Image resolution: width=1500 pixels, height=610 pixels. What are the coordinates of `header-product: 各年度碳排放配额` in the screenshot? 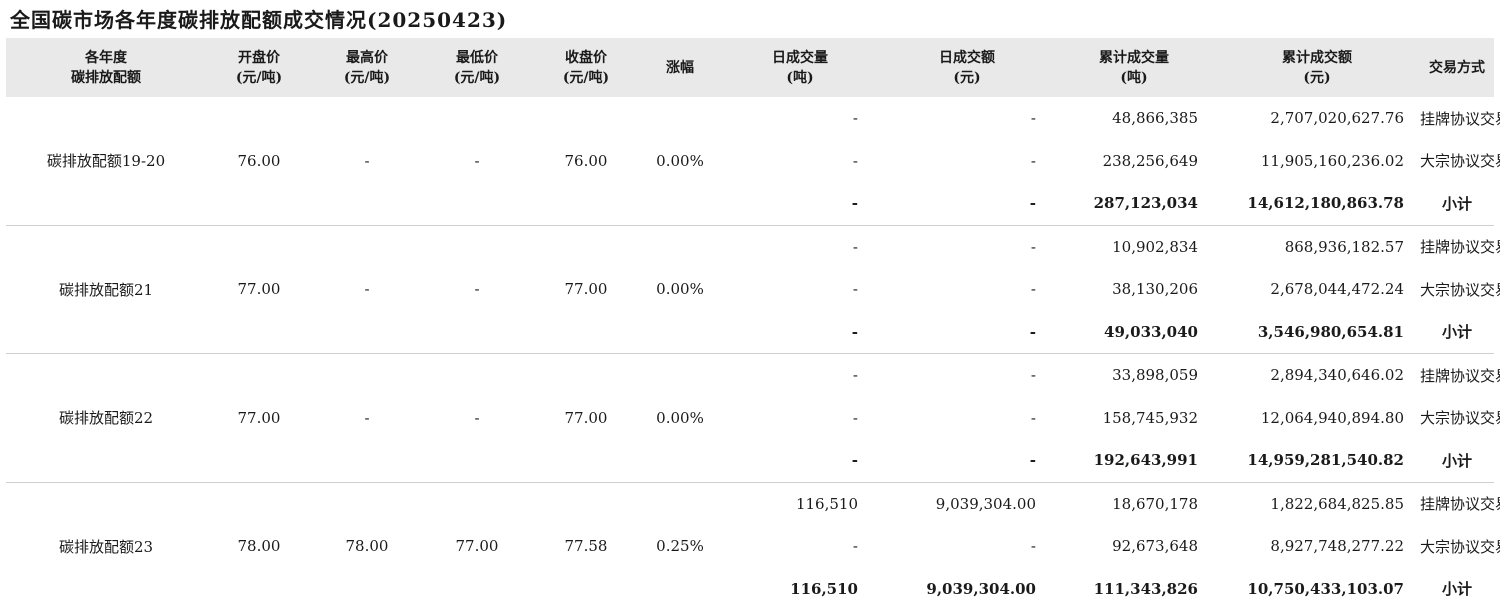 It's located at (106, 67).